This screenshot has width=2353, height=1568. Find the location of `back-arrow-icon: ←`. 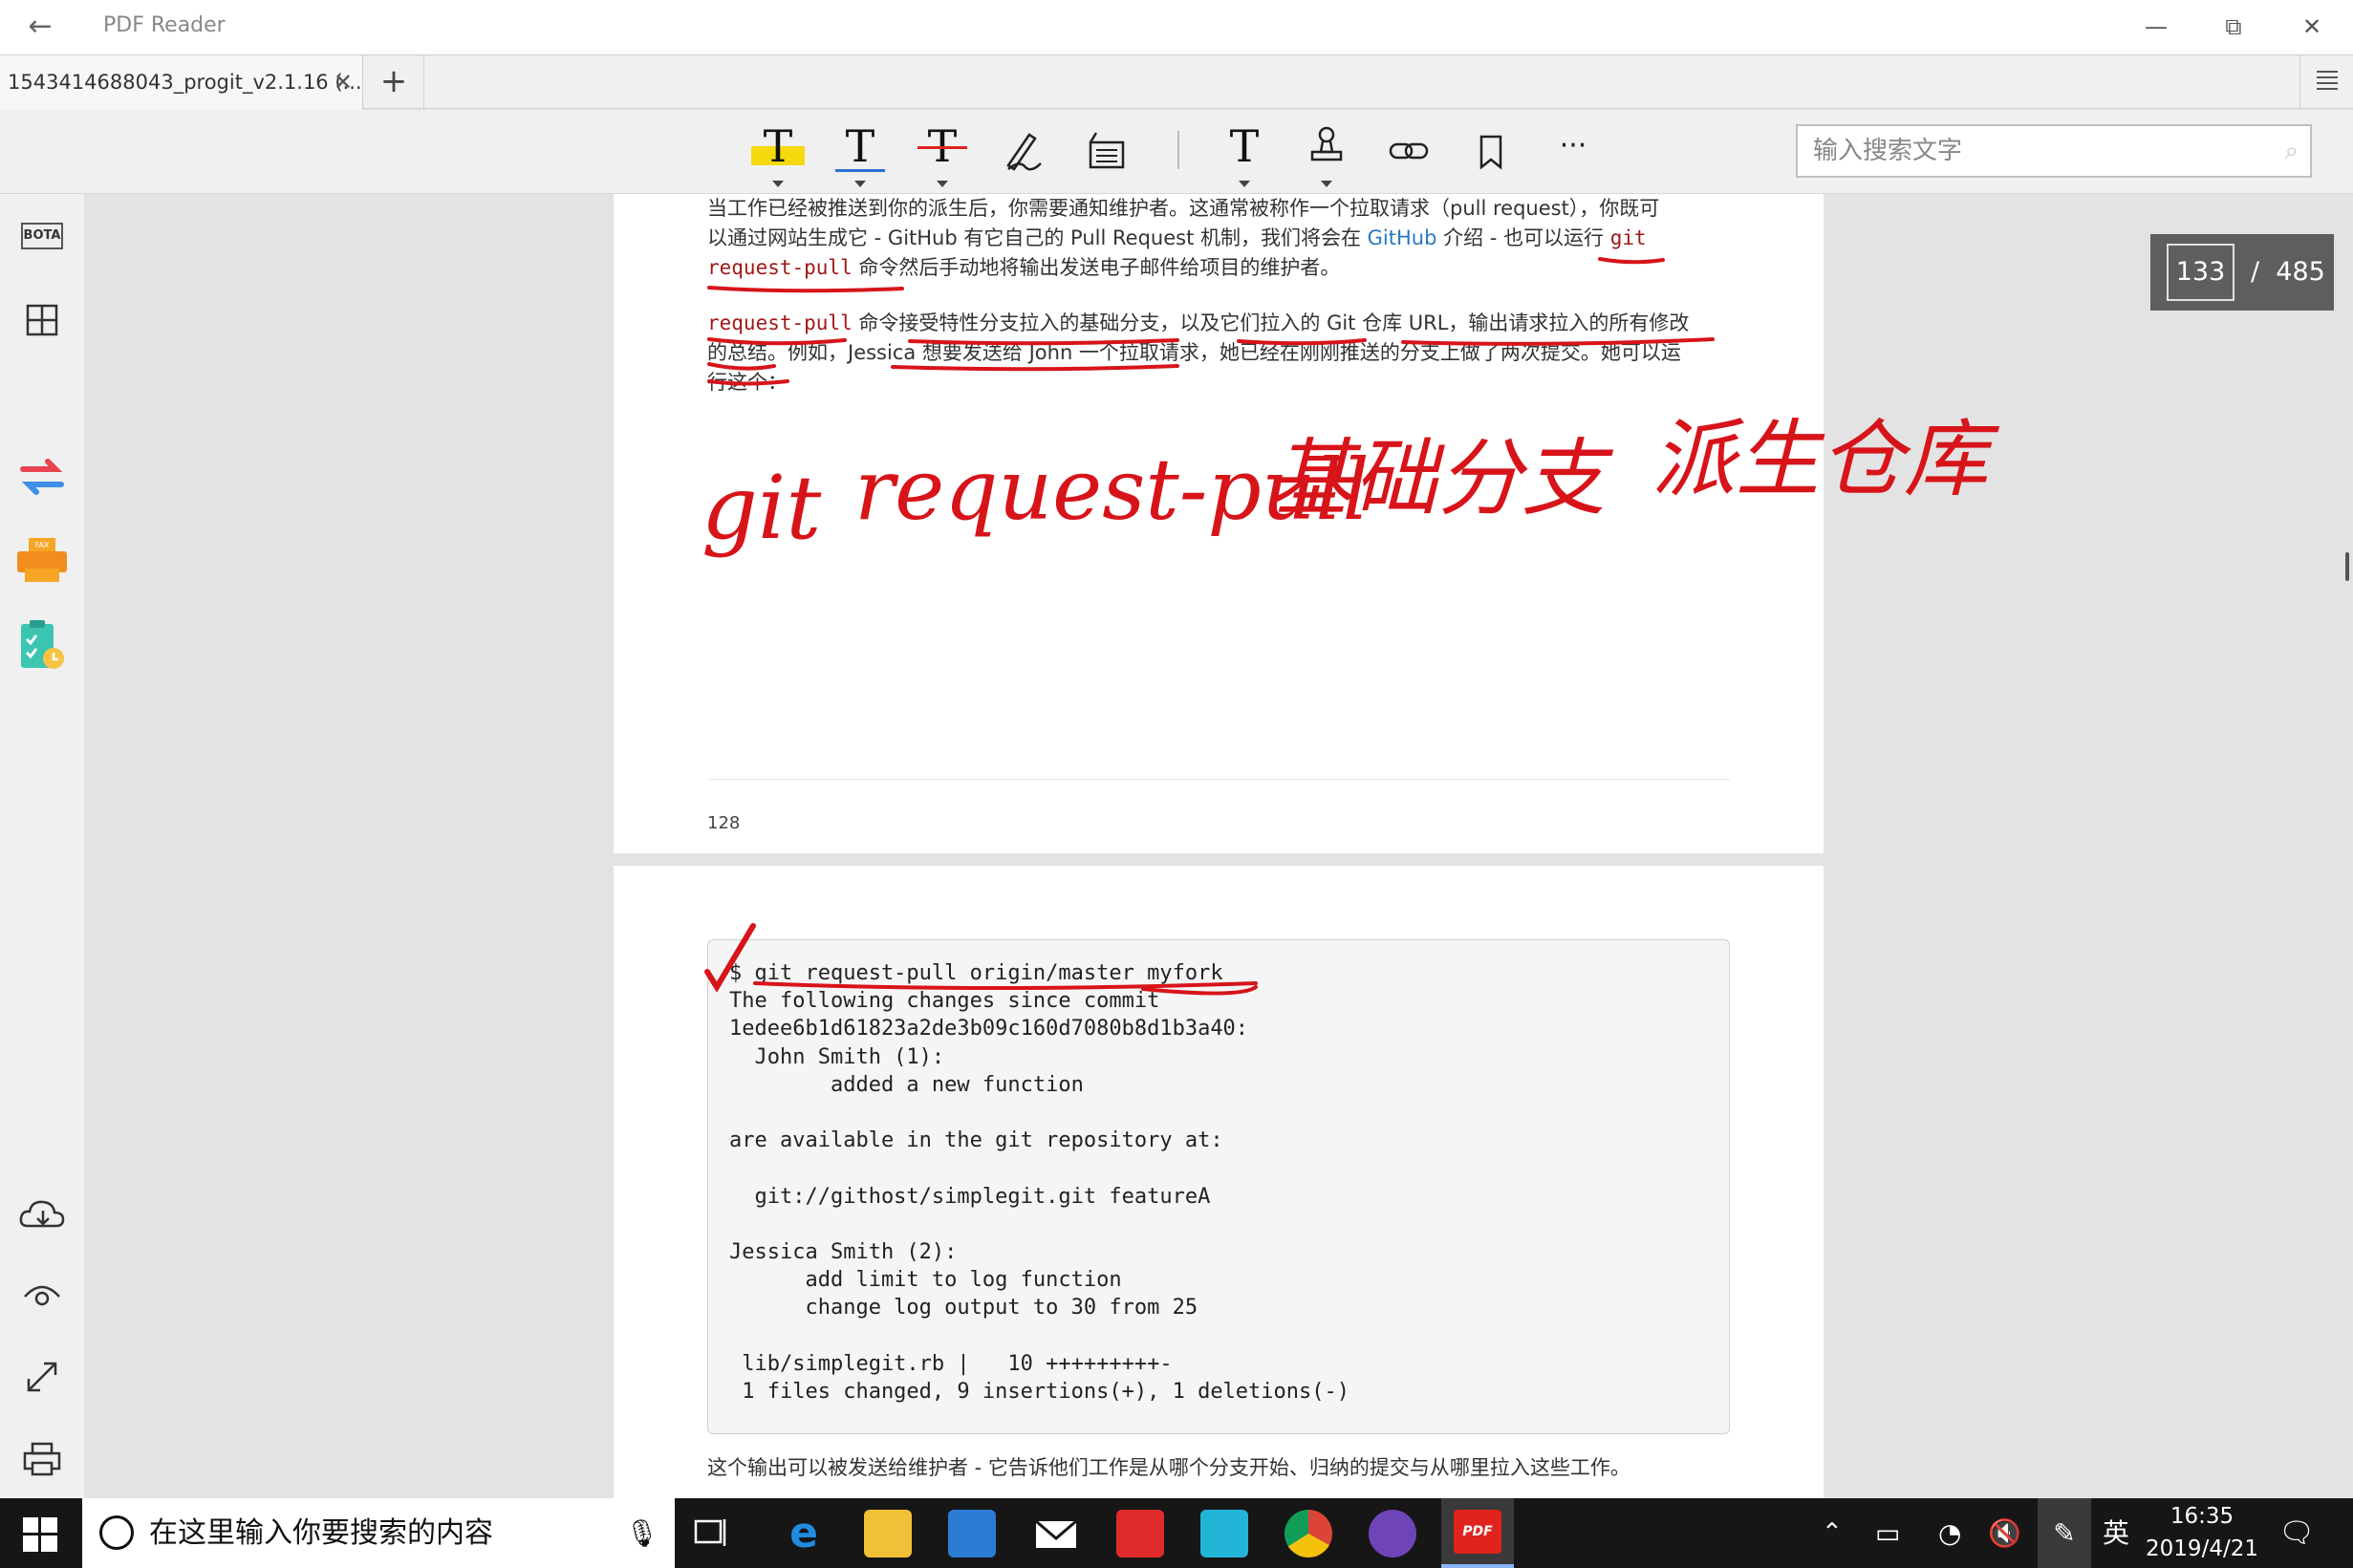

back-arrow-icon: ← is located at coordinates (40, 27).